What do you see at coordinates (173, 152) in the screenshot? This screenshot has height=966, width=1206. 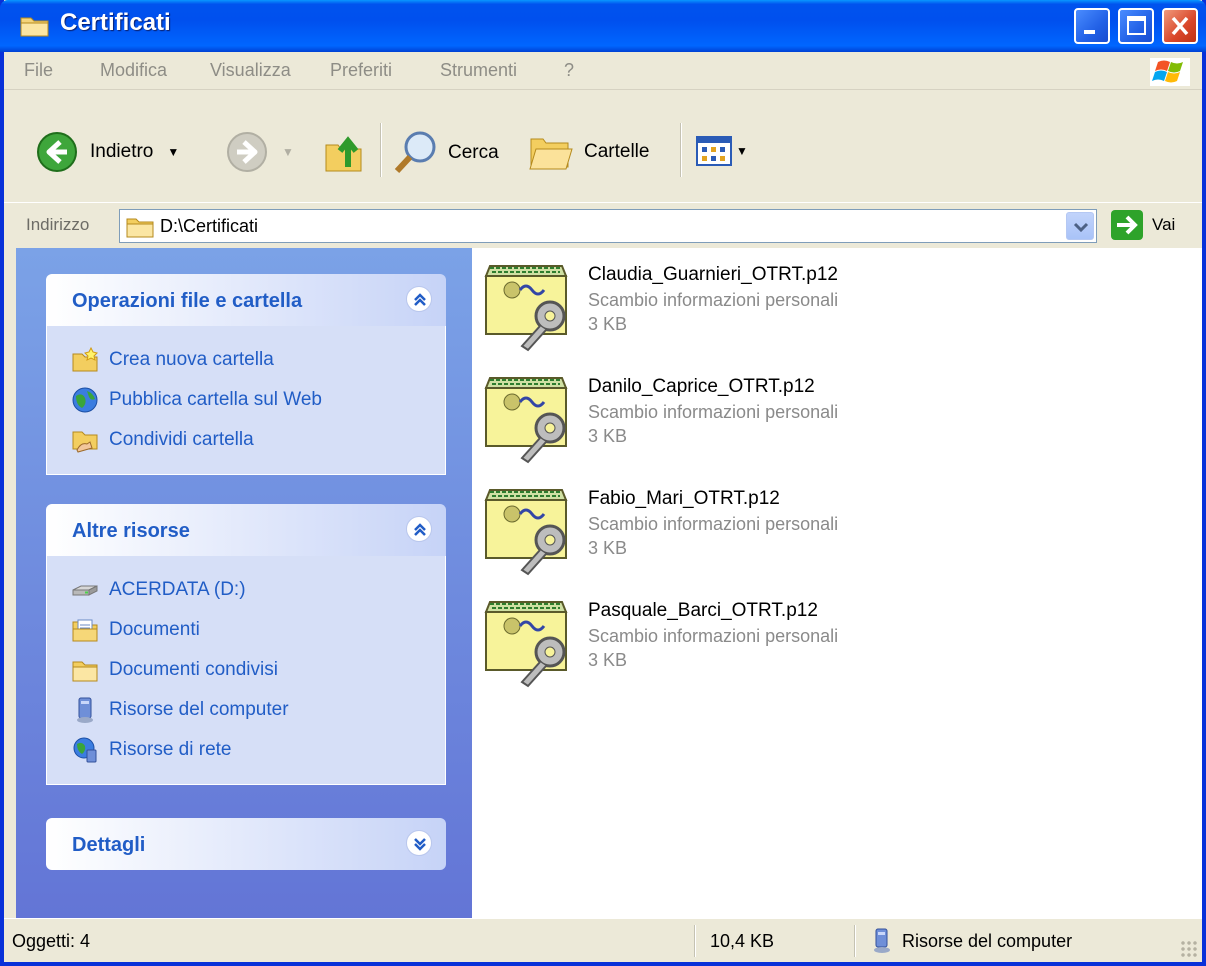 I see `back-dropdown-icon: ▼` at bounding box center [173, 152].